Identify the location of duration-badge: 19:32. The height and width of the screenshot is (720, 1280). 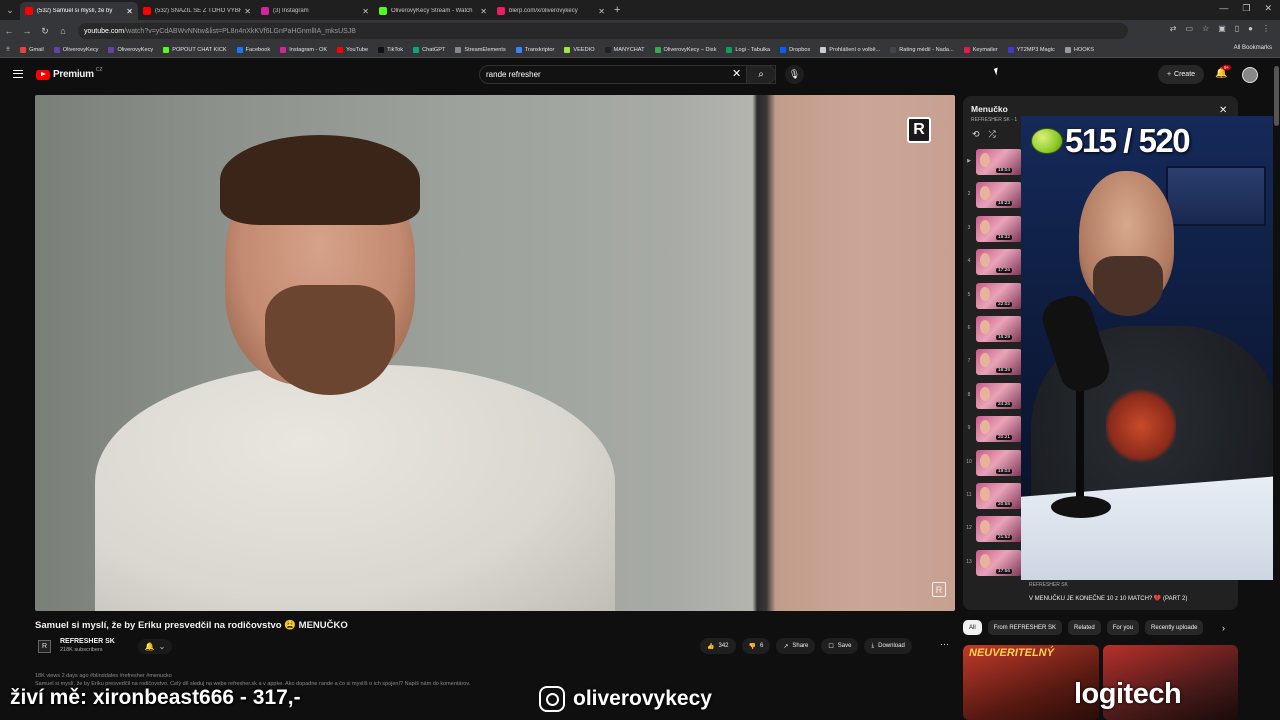
(1003, 237).